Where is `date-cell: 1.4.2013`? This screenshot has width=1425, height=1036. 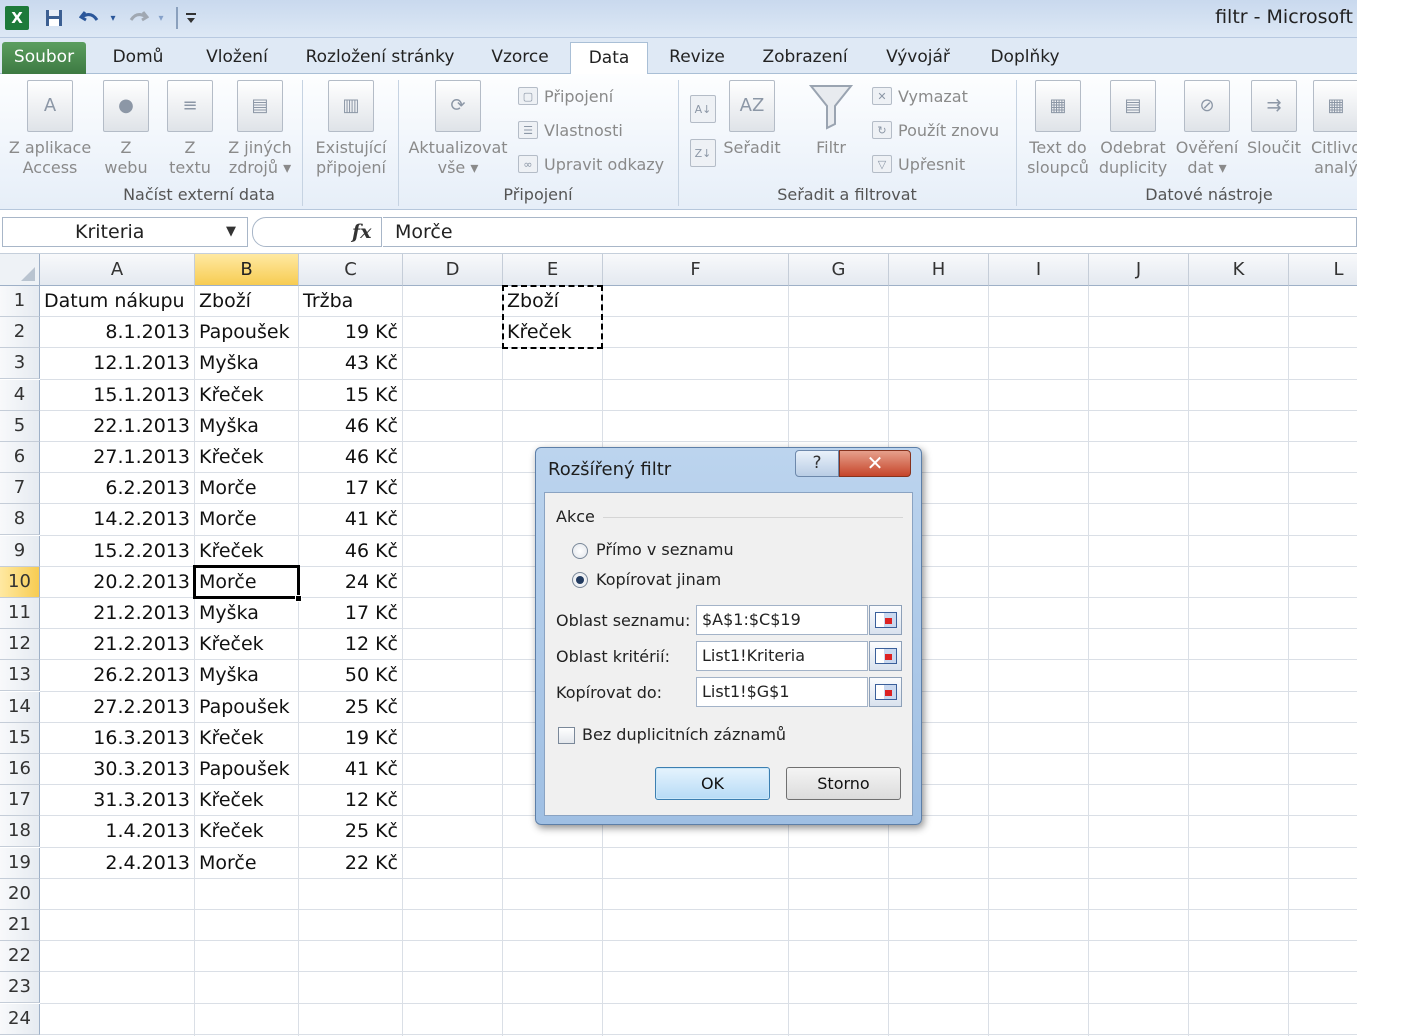 date-cell: 1.4.2013 is located at coordinates (117, 831).